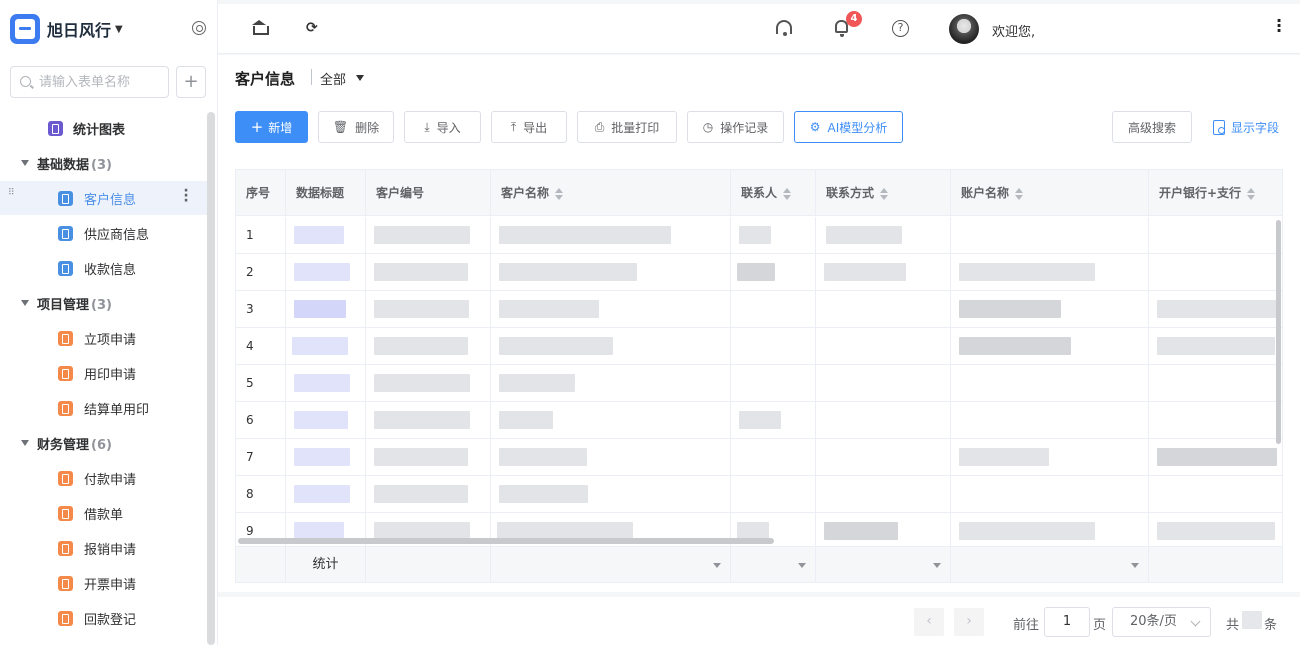 Image resolution: width=1300 pixels, height=645 pixels. I want to click on sidebar-item-supplier-info: 供应商信息, so click(103, 233).